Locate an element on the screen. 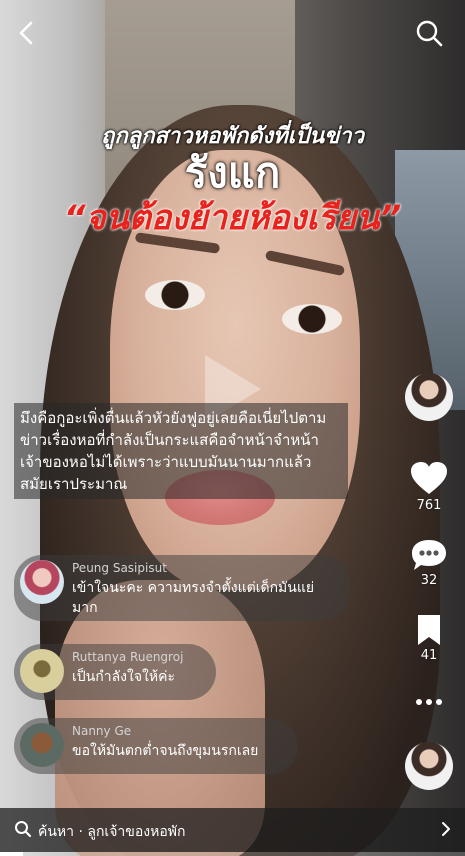 This screenshot has width=465, height=856. comment-text: เป็นกำลังใจให้ค่ะ is located at coordinates (123, 677).